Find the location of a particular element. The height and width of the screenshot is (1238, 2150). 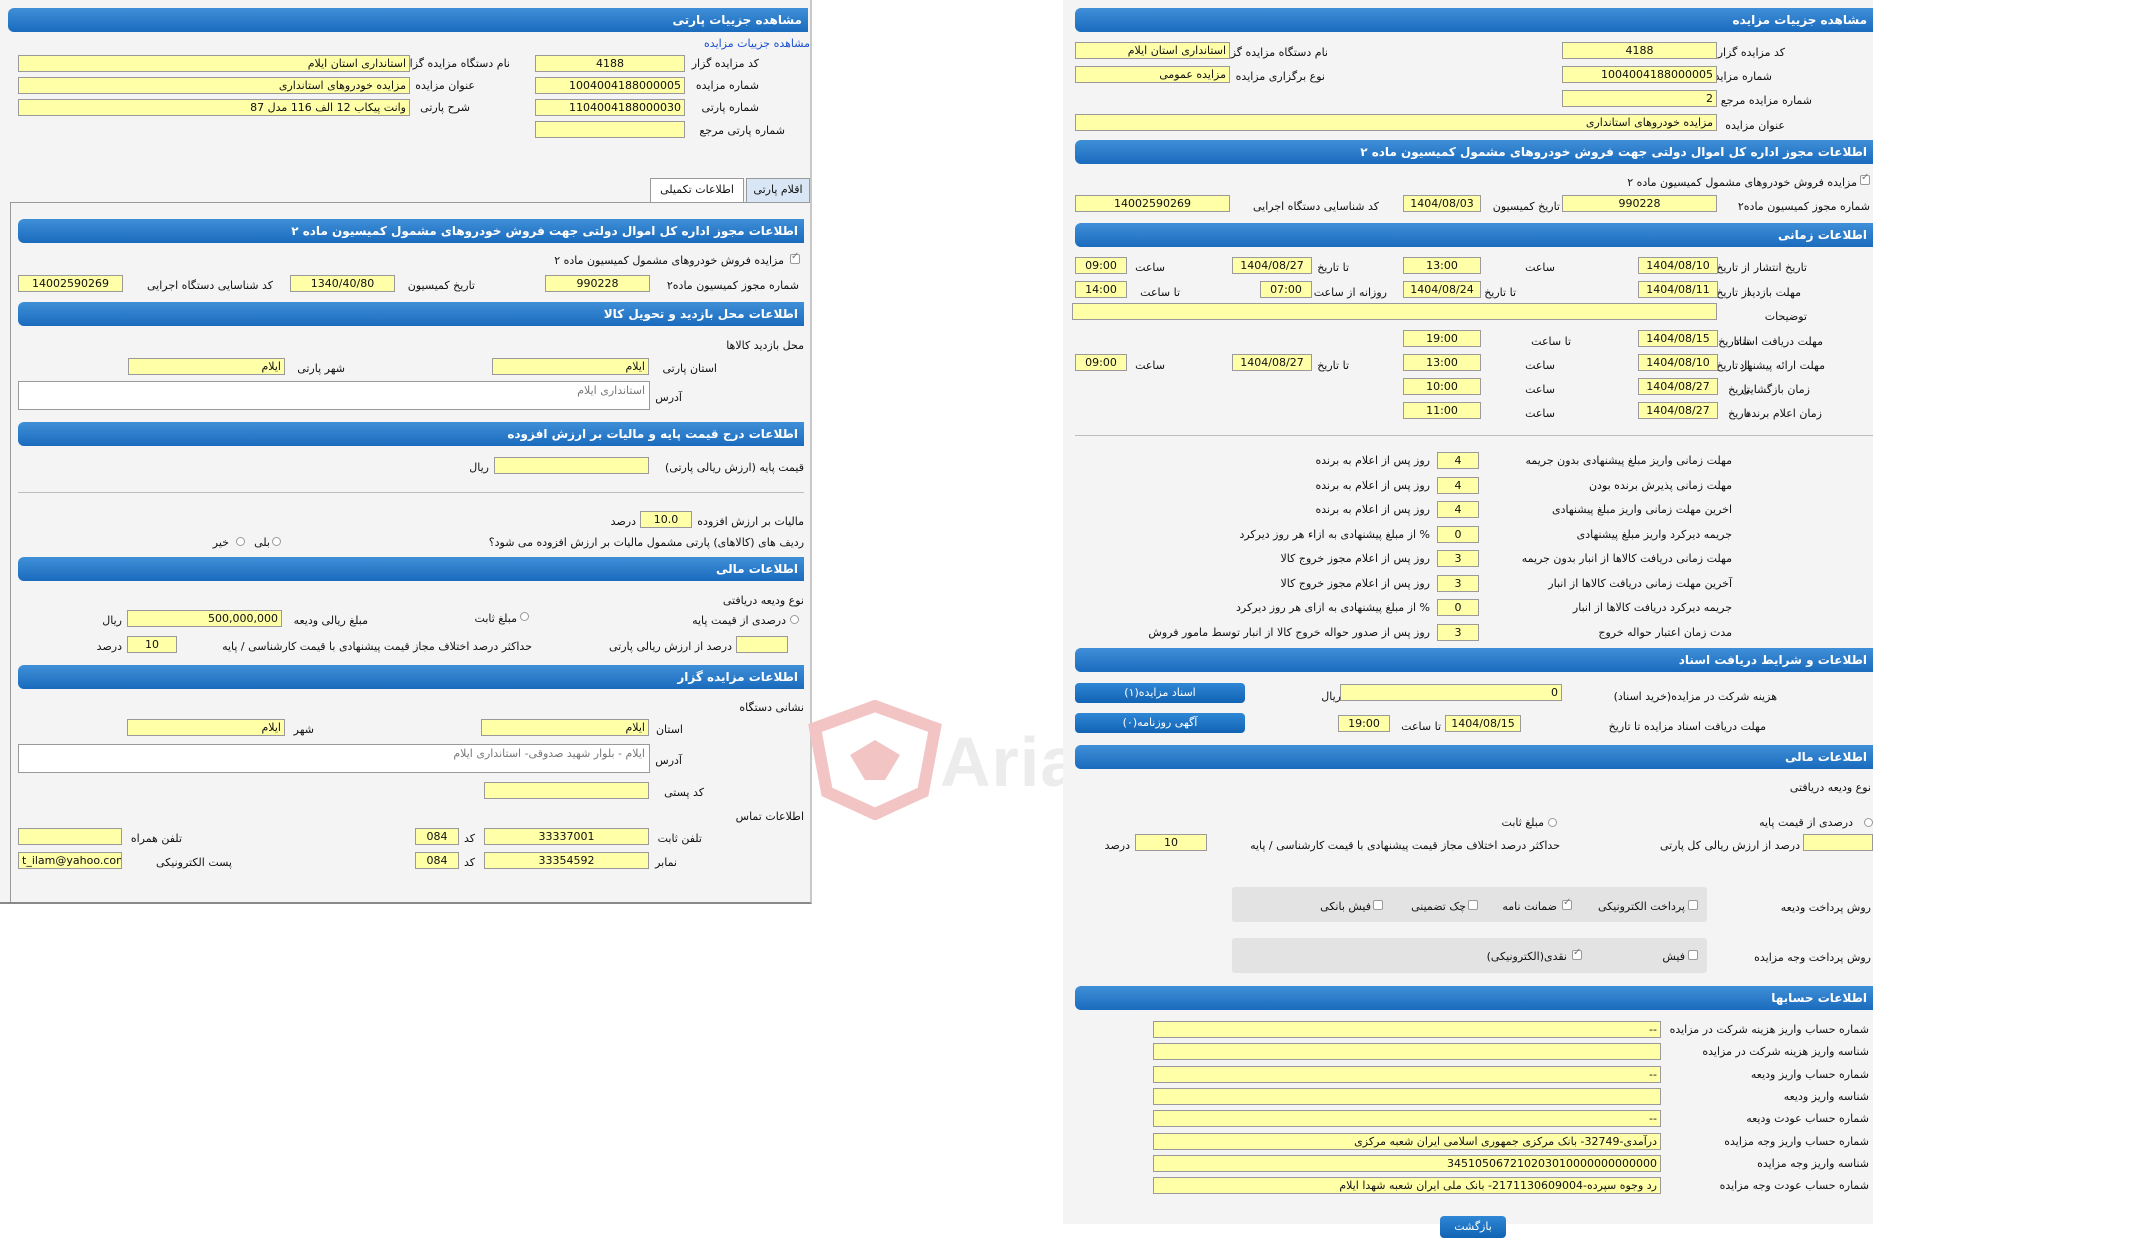

r-percent-base-radio is located at coordinates (1868, 822).